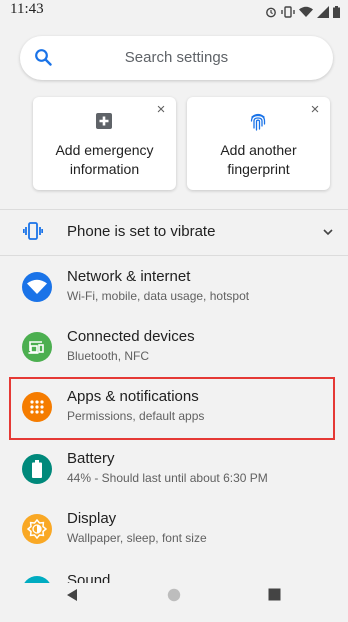 This screenshot has width=348, height=622. Describe the element at coordinates (328, 234) in the screenshot. I see `chevron-down-icon` at that location.